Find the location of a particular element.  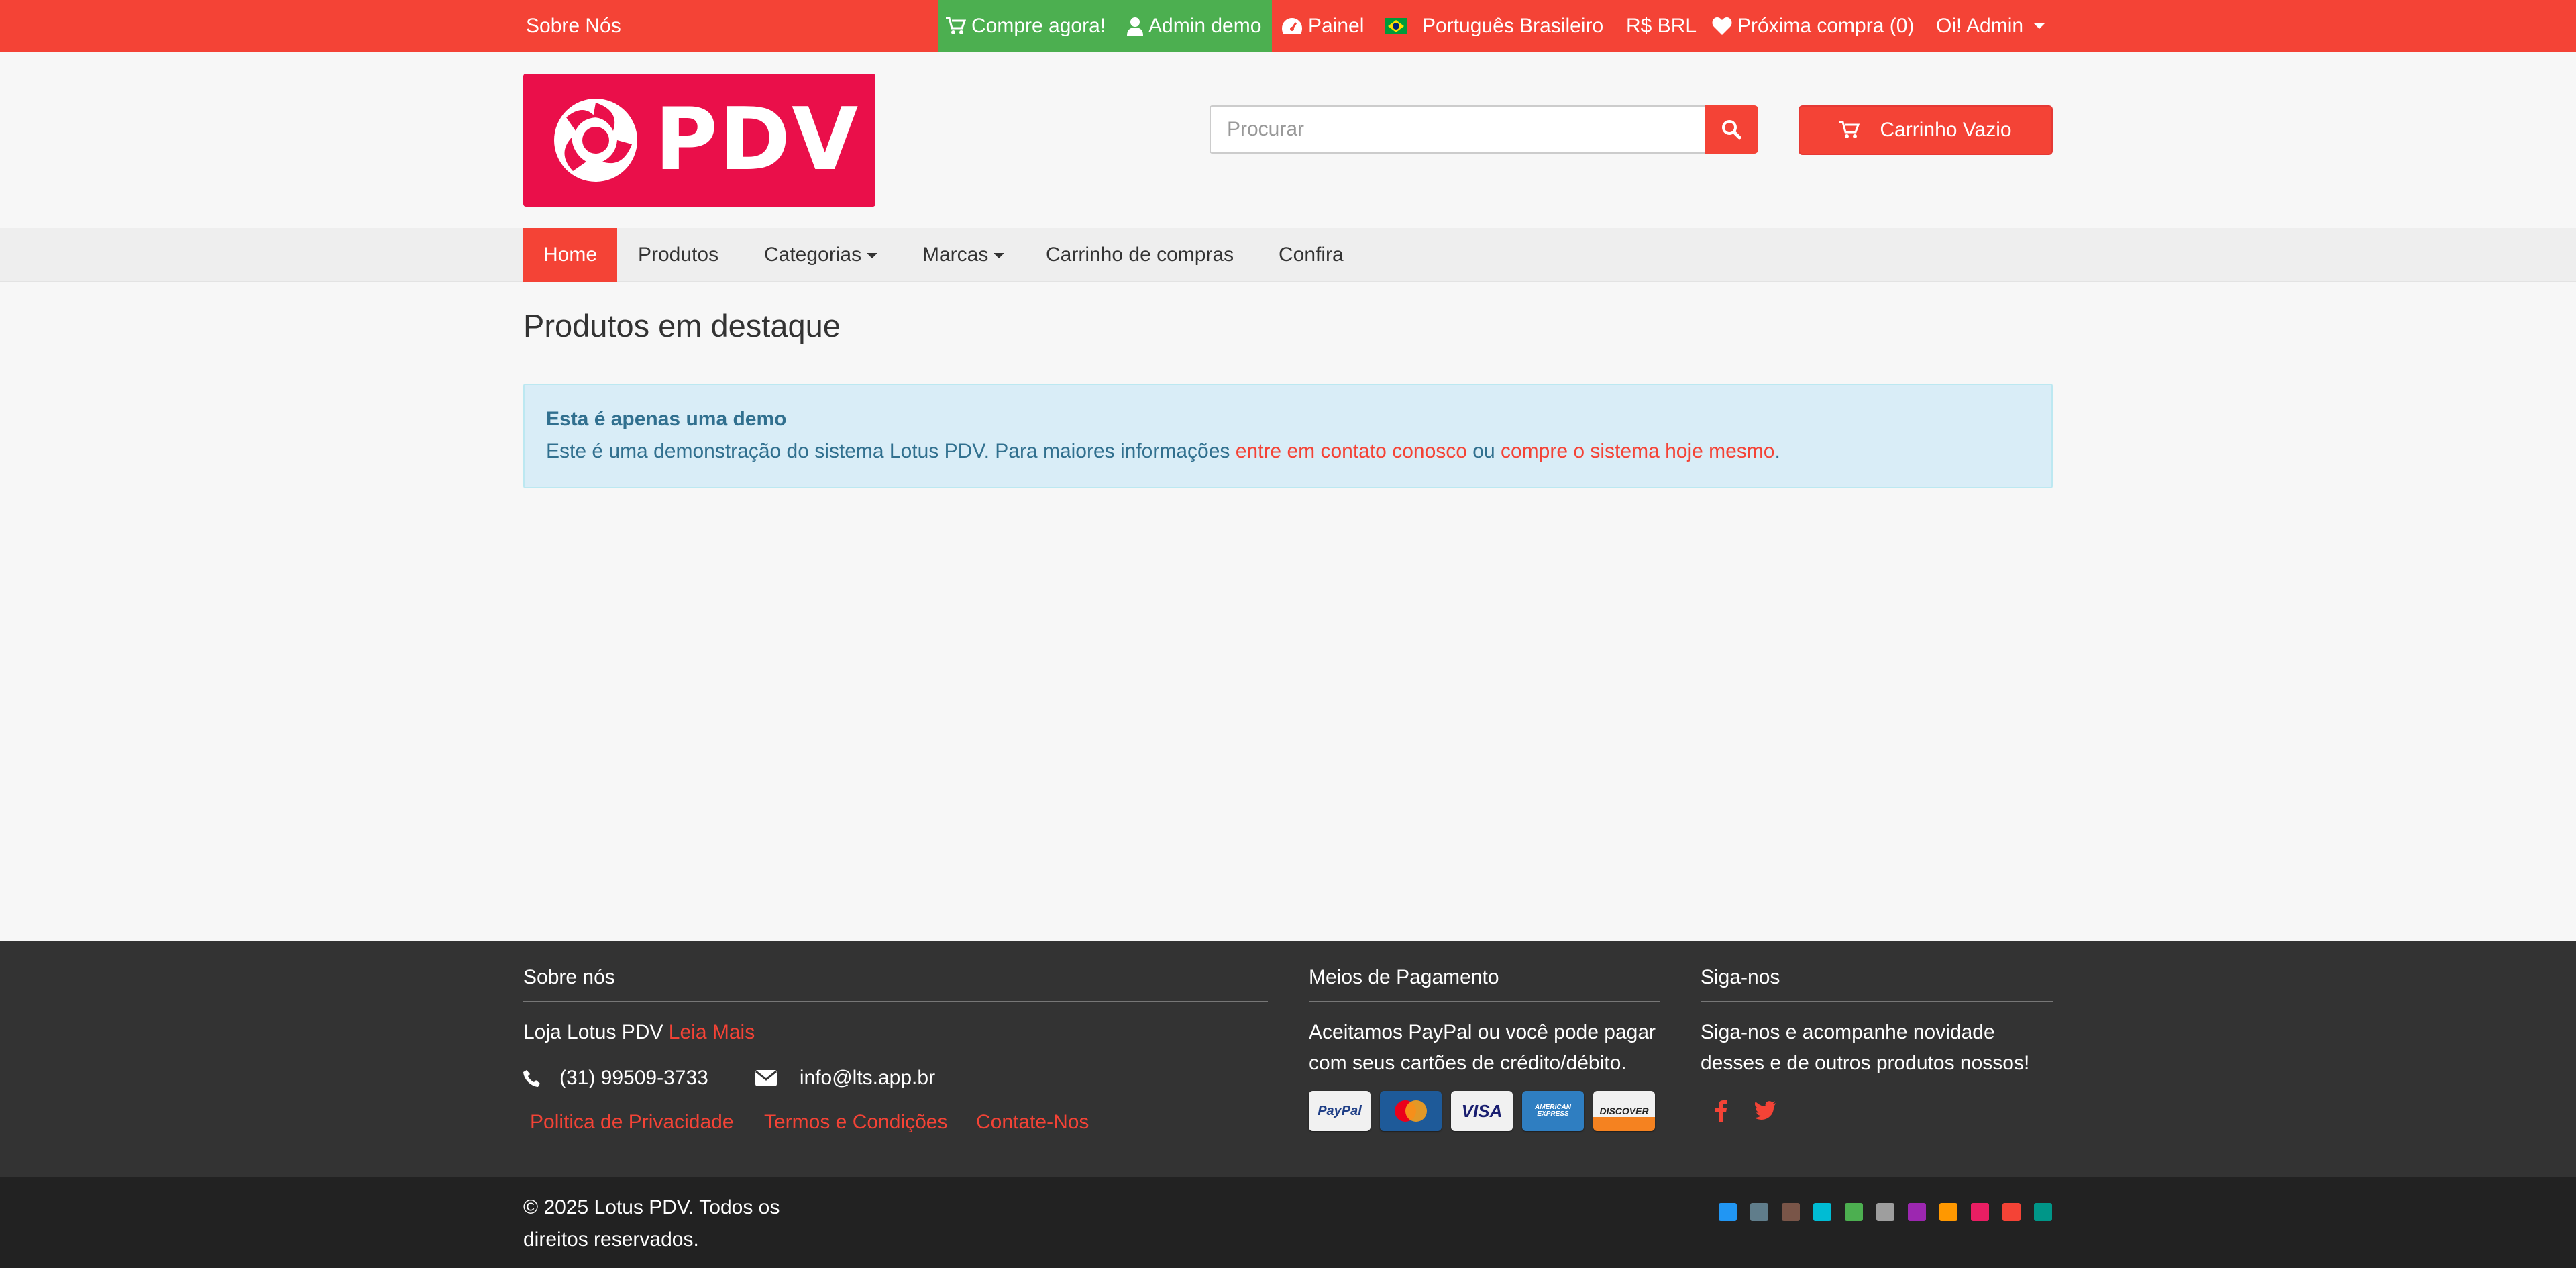

theme-color-switcher is located at coordinates (1885, 1212).